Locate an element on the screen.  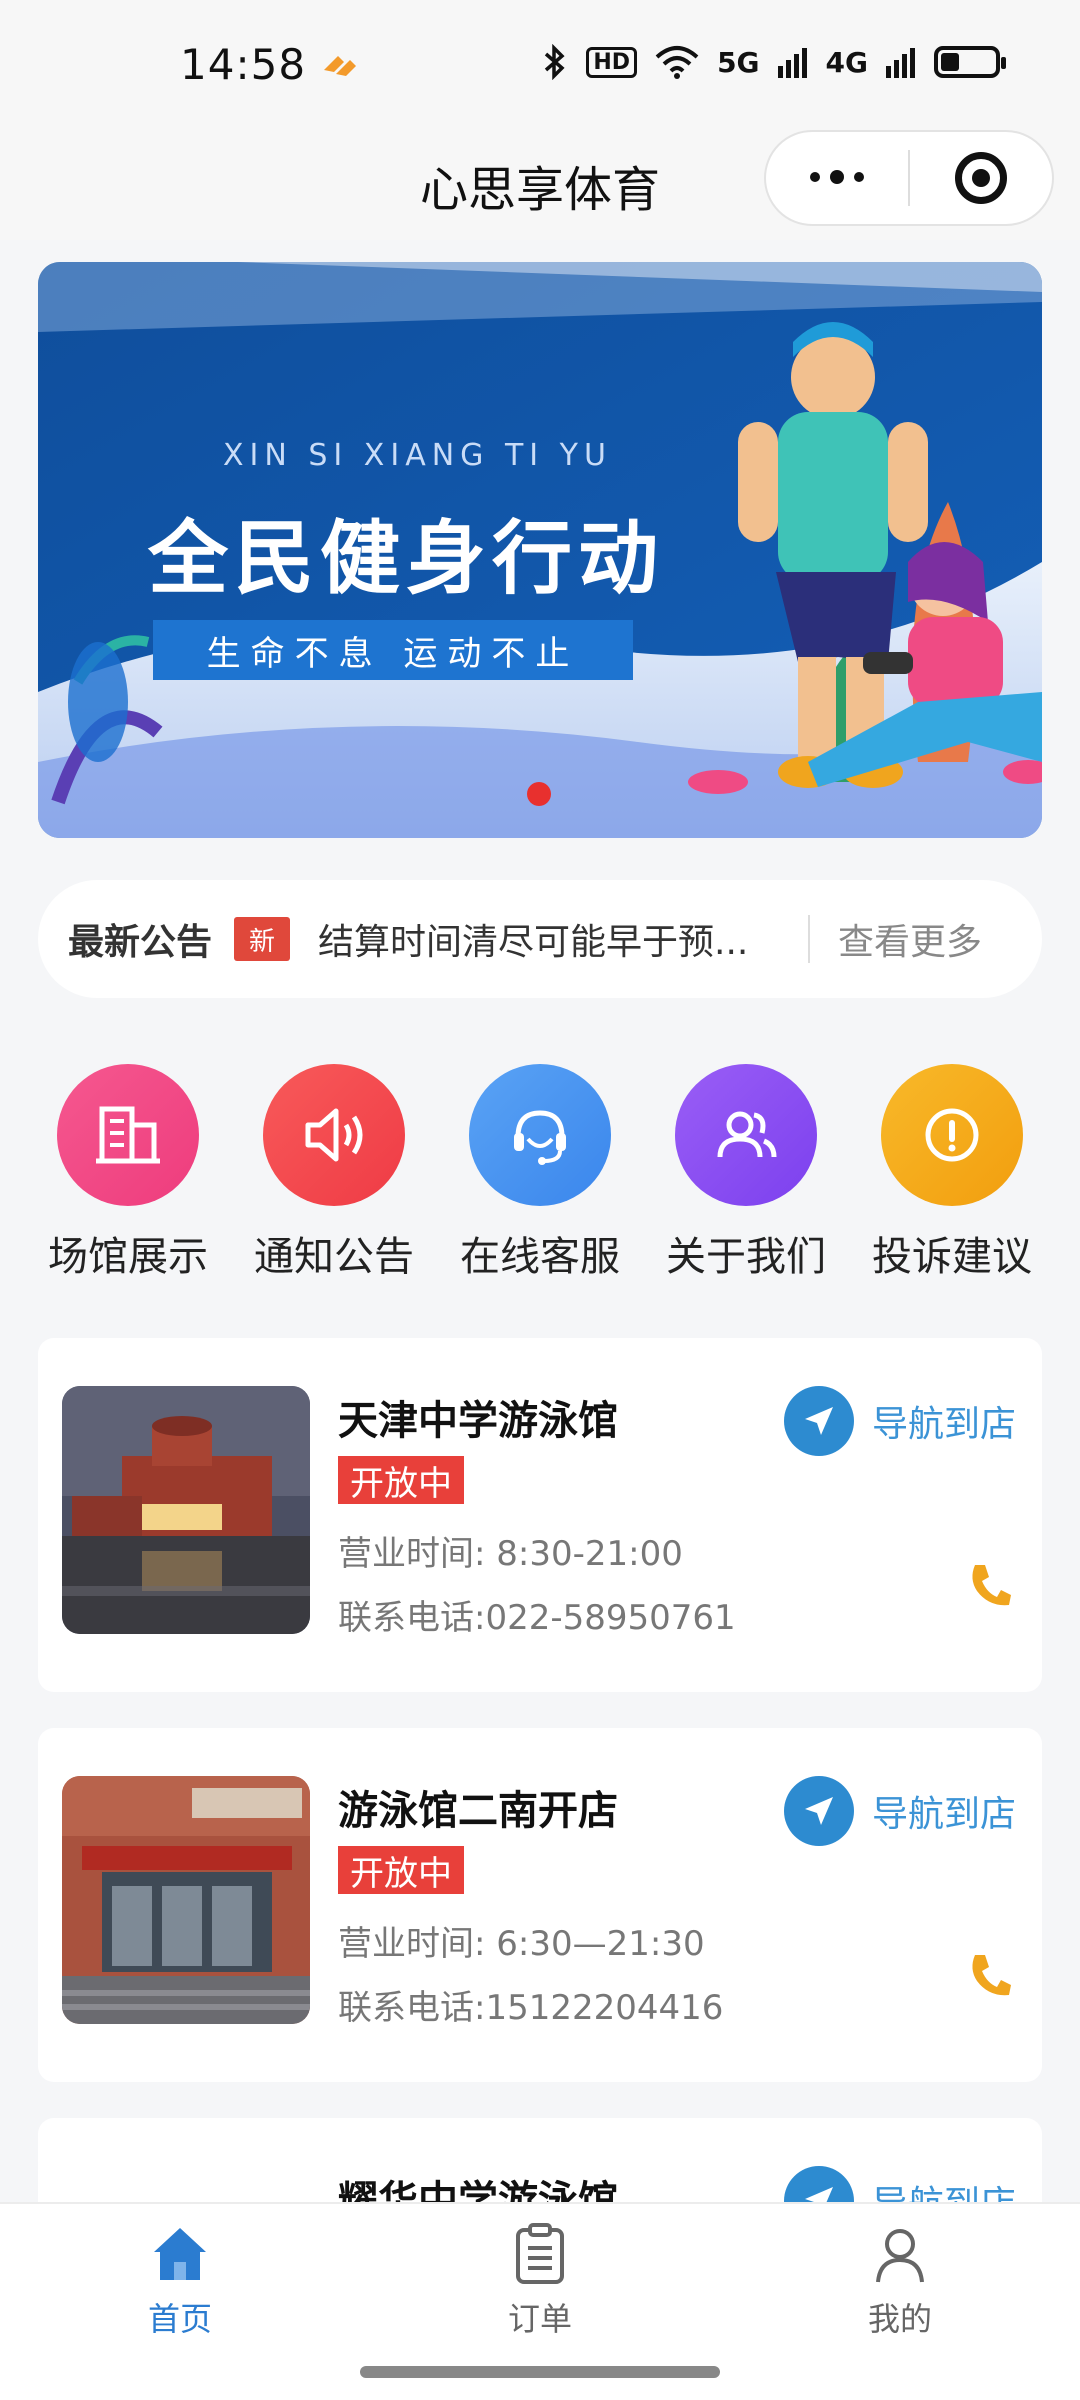
banner-slogan: 生命不息 运动不止 is located at coordinates (393, 650).